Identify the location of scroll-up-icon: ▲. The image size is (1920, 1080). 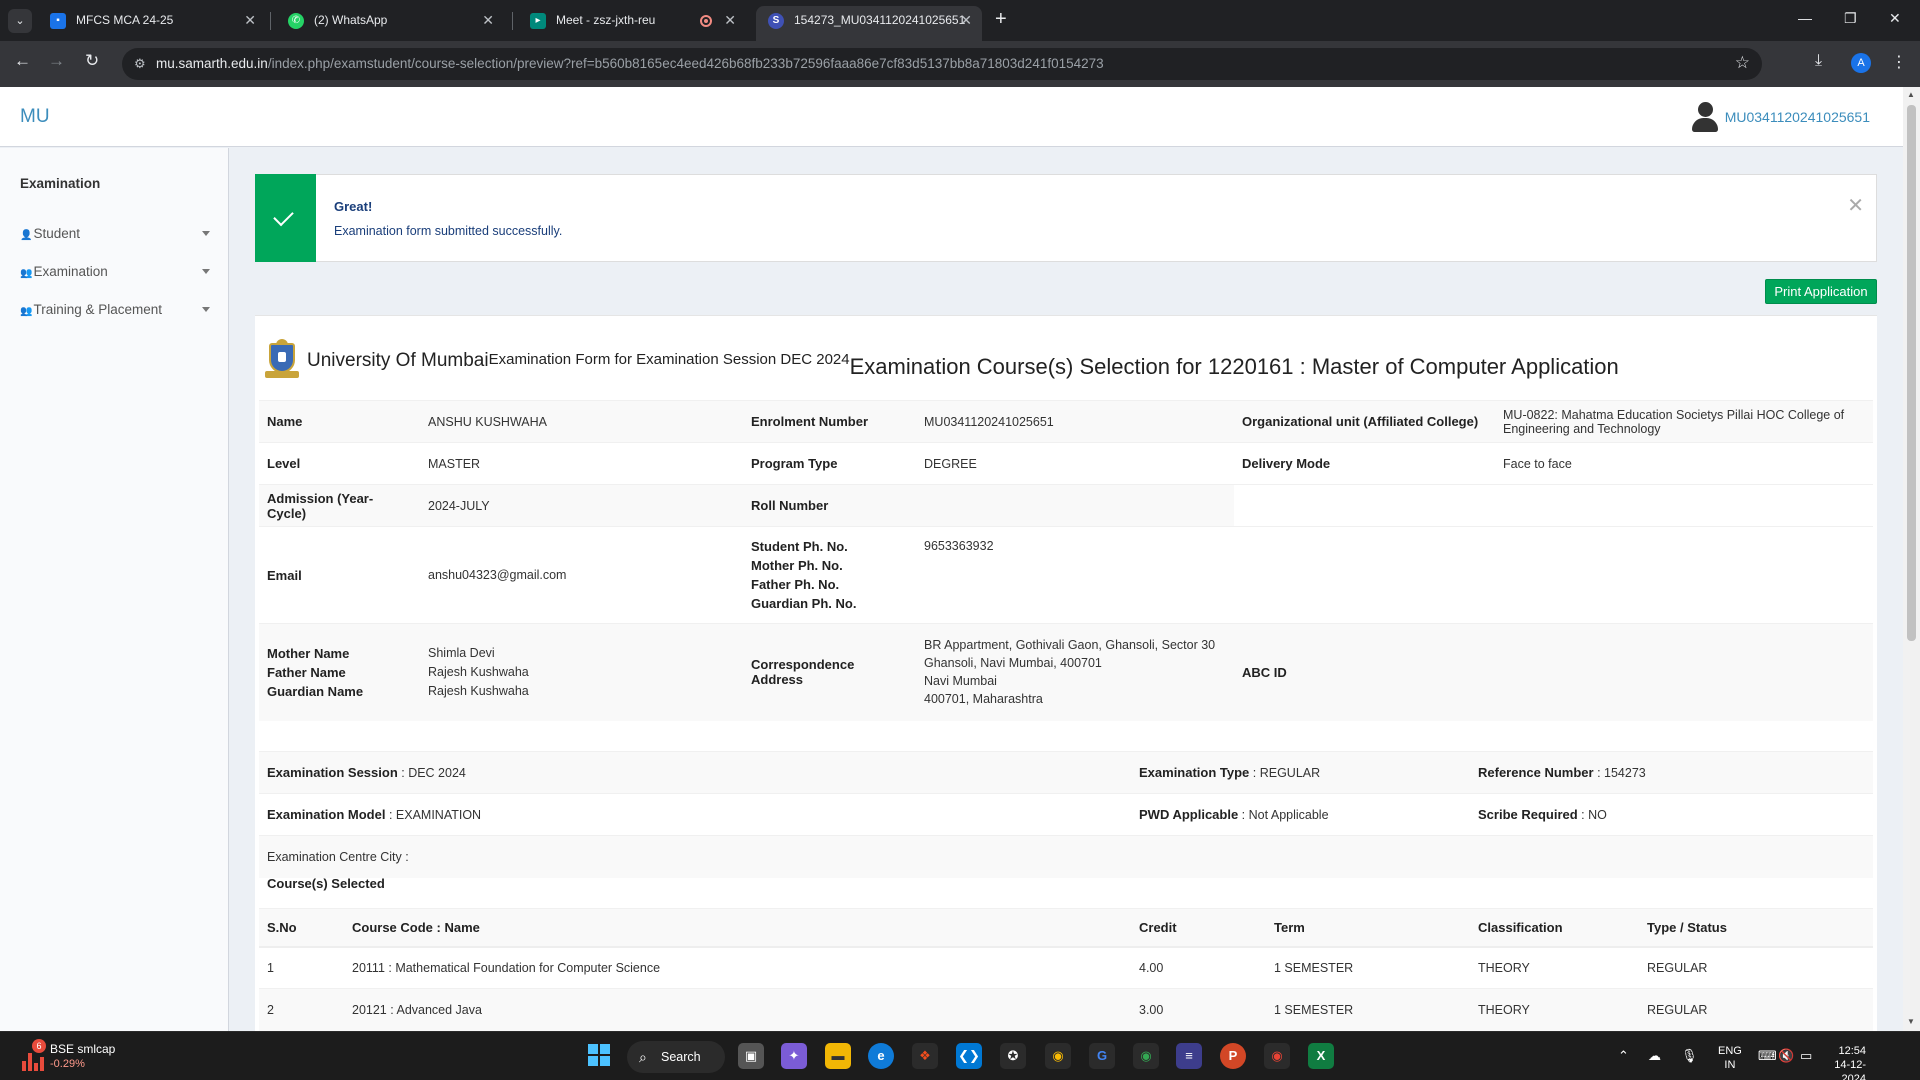
(1911, 94).